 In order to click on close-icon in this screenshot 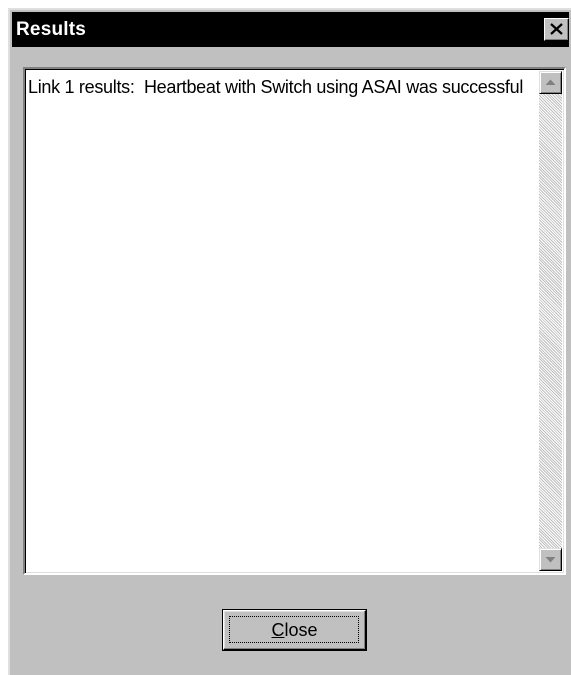, I will do `click(556, 29)`.